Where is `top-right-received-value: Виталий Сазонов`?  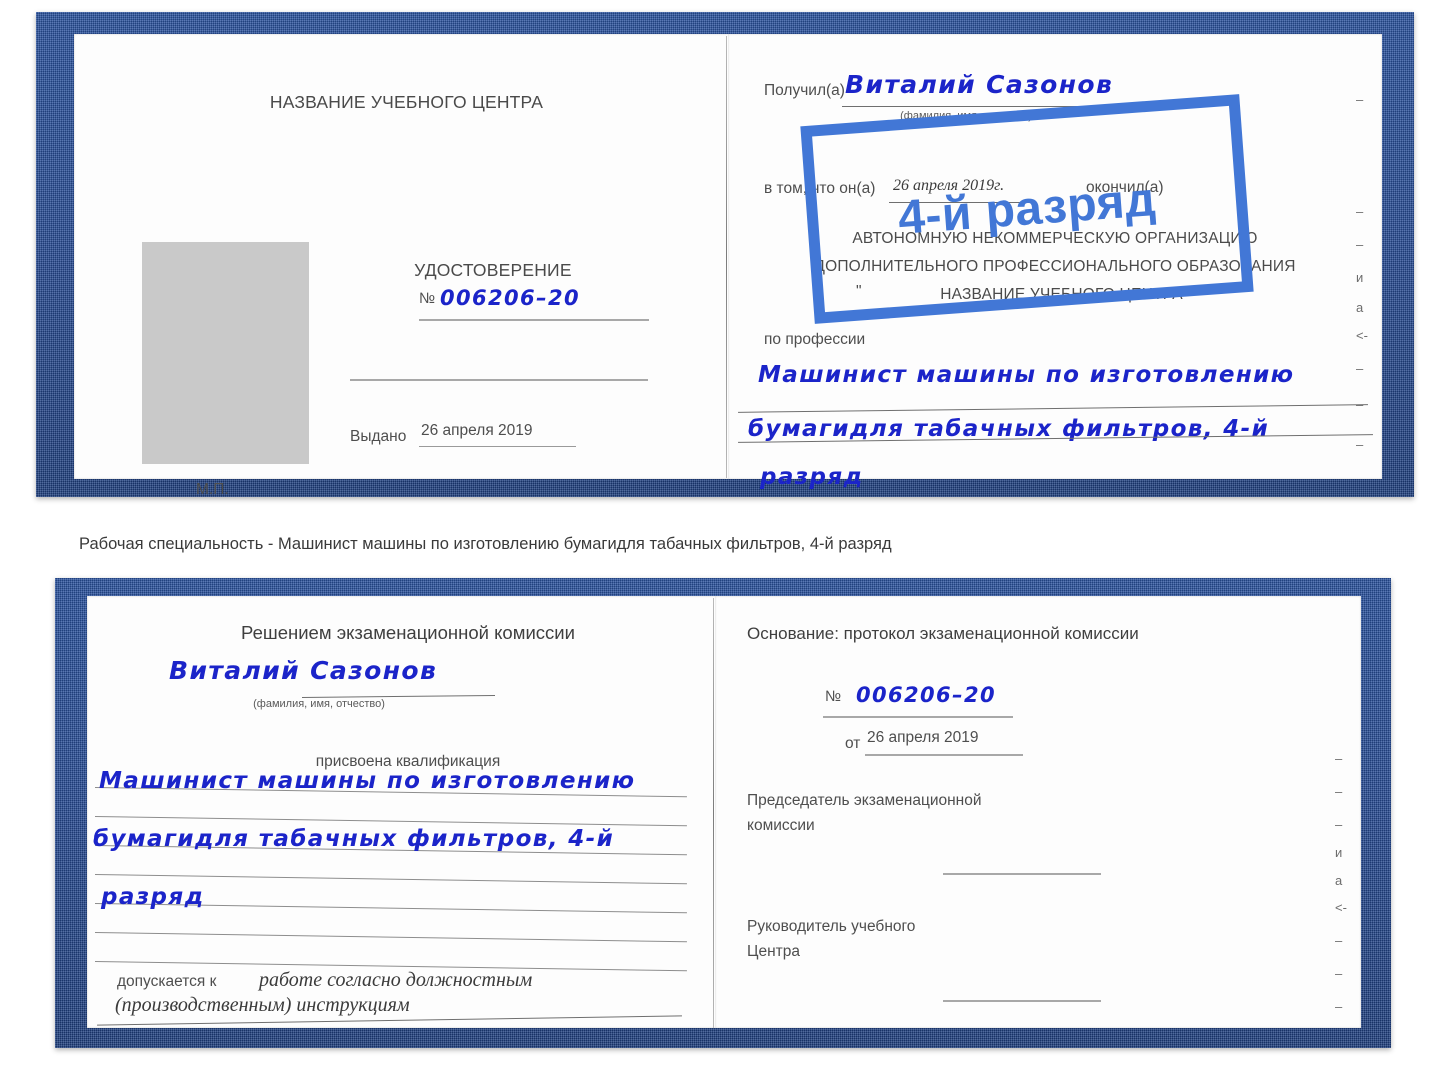
top-right-received-value: Виталий Сазонов is located at coordinates (979, 84).